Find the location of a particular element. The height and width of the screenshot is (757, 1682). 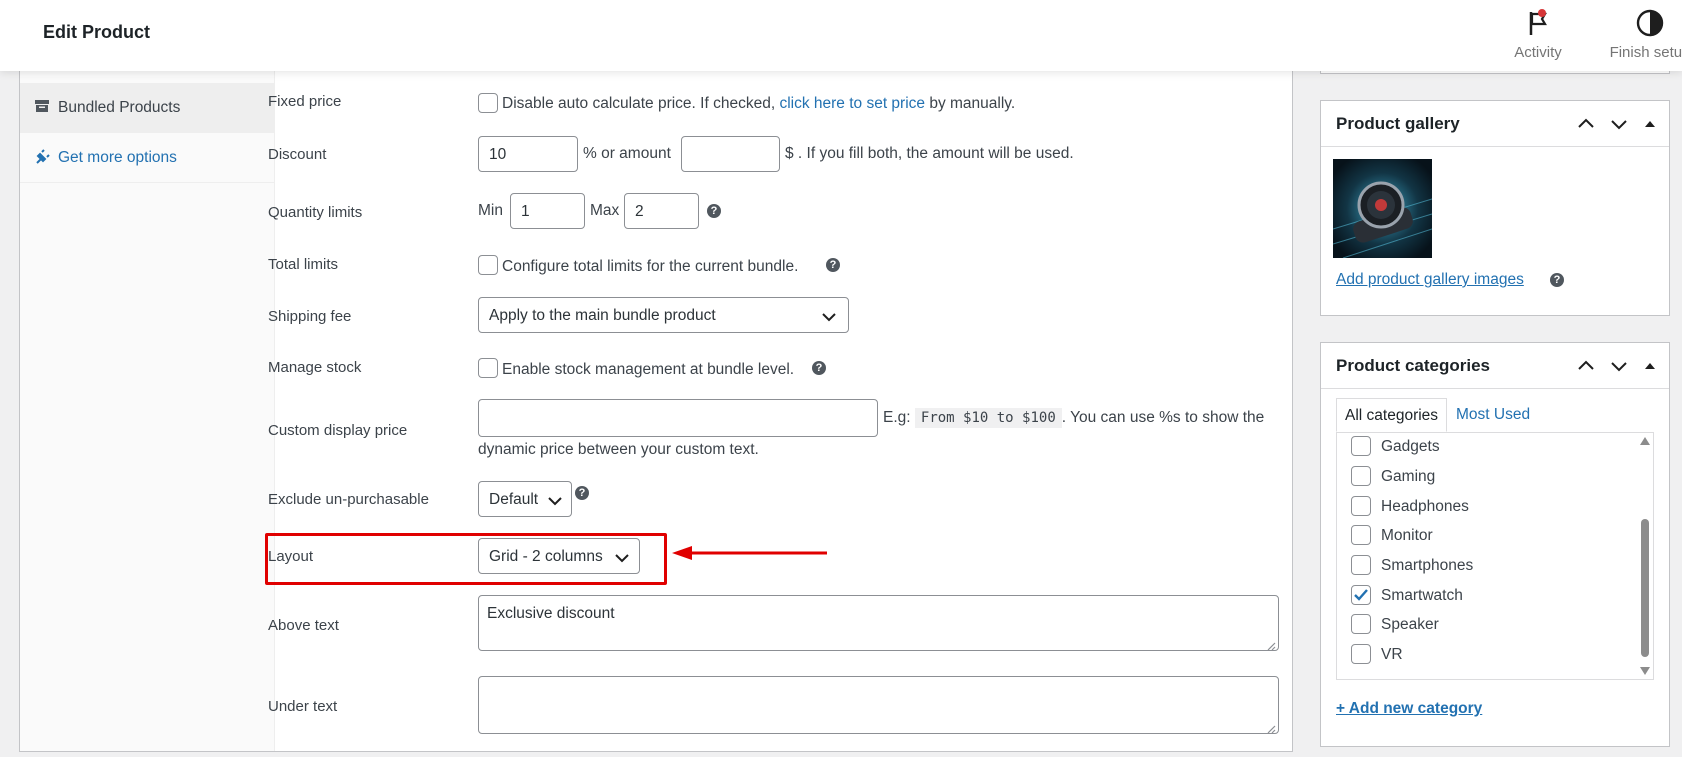

eg-code: From $10 to $100 is located at coordinates (988, 418).